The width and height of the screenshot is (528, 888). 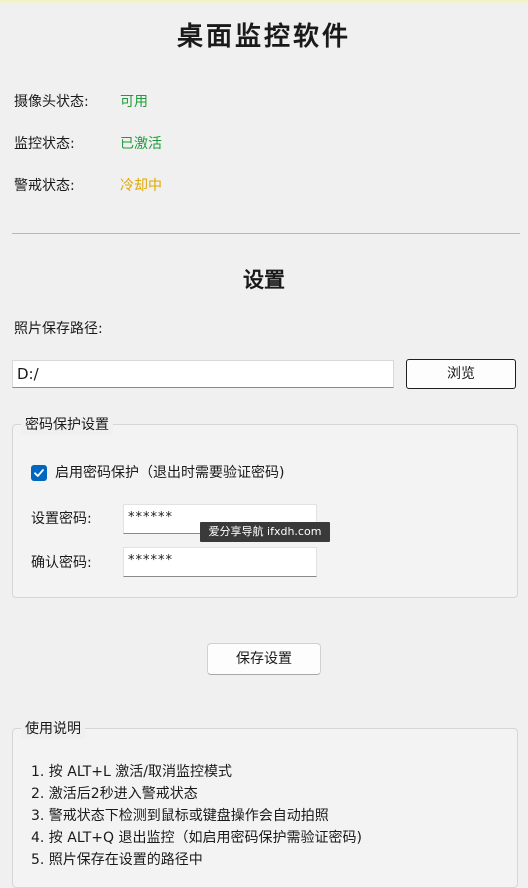 I want to click on usage-item: 4. 按 ALT+Q 退出监控（如启用密码保护需验证密码), so click(x=196, y=838).